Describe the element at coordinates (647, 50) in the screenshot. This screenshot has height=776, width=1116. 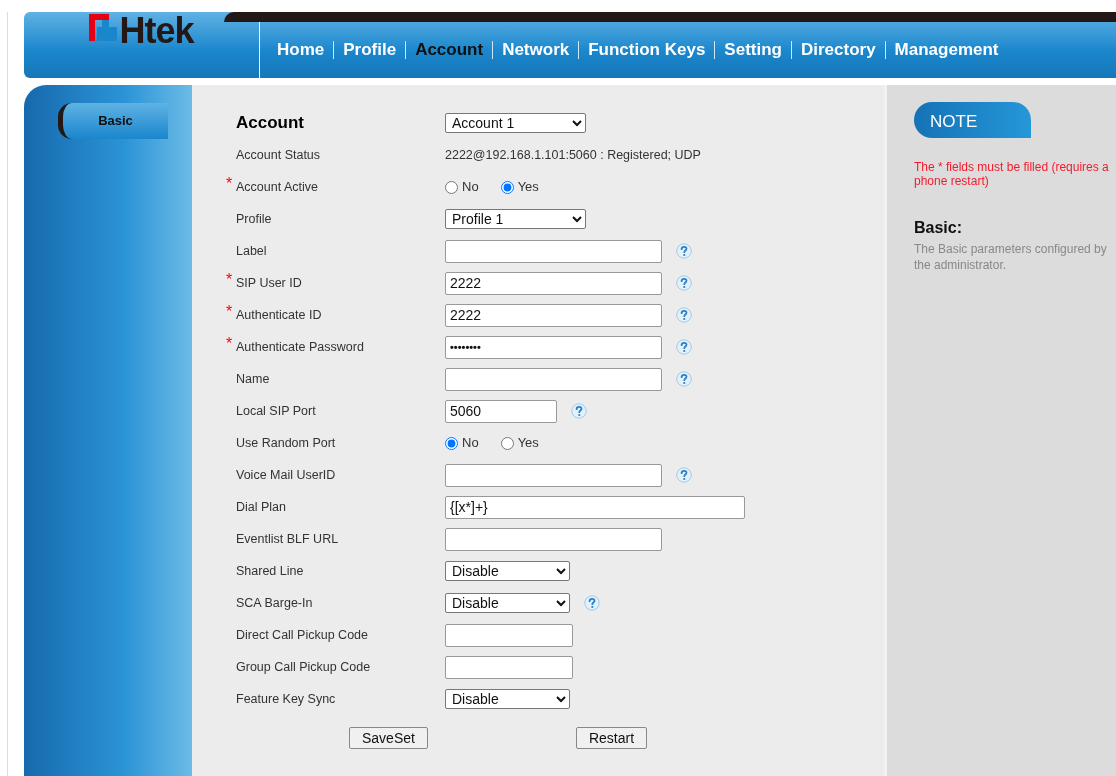
I see `nav-tab: Function Keys` at that location.